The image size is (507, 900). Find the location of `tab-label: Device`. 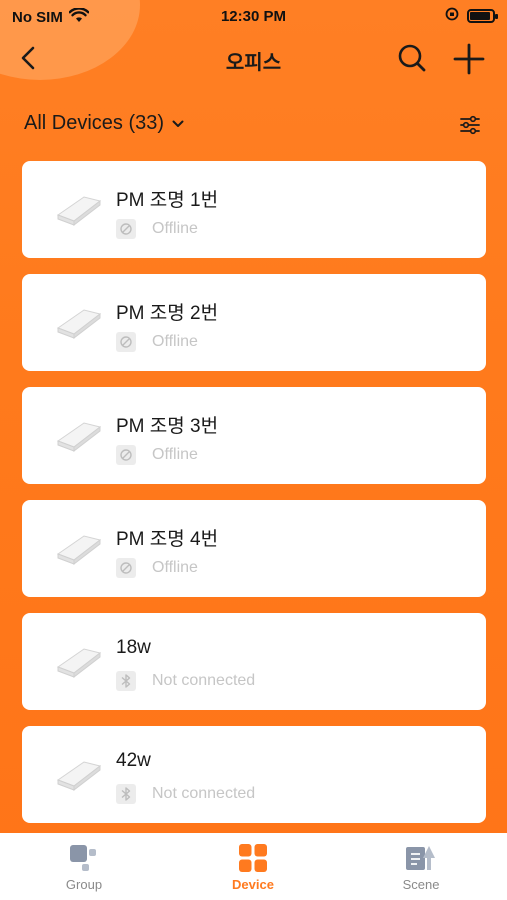

tab-label: Device is located at coordinates (253, 884).